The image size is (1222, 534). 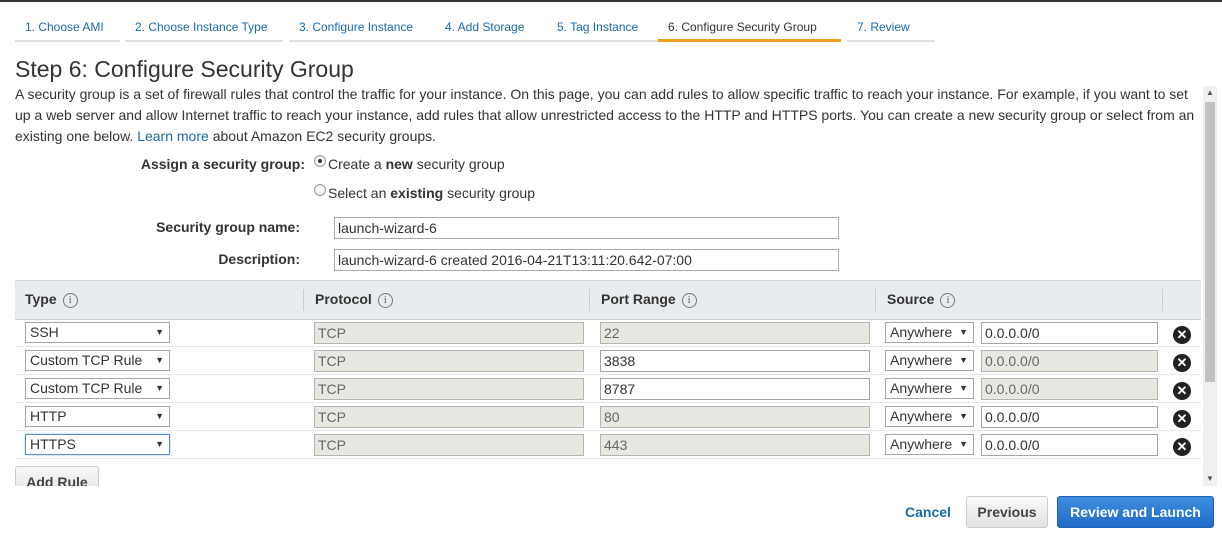 I want to click on header-type: Type i, so click(x=46, y=300).